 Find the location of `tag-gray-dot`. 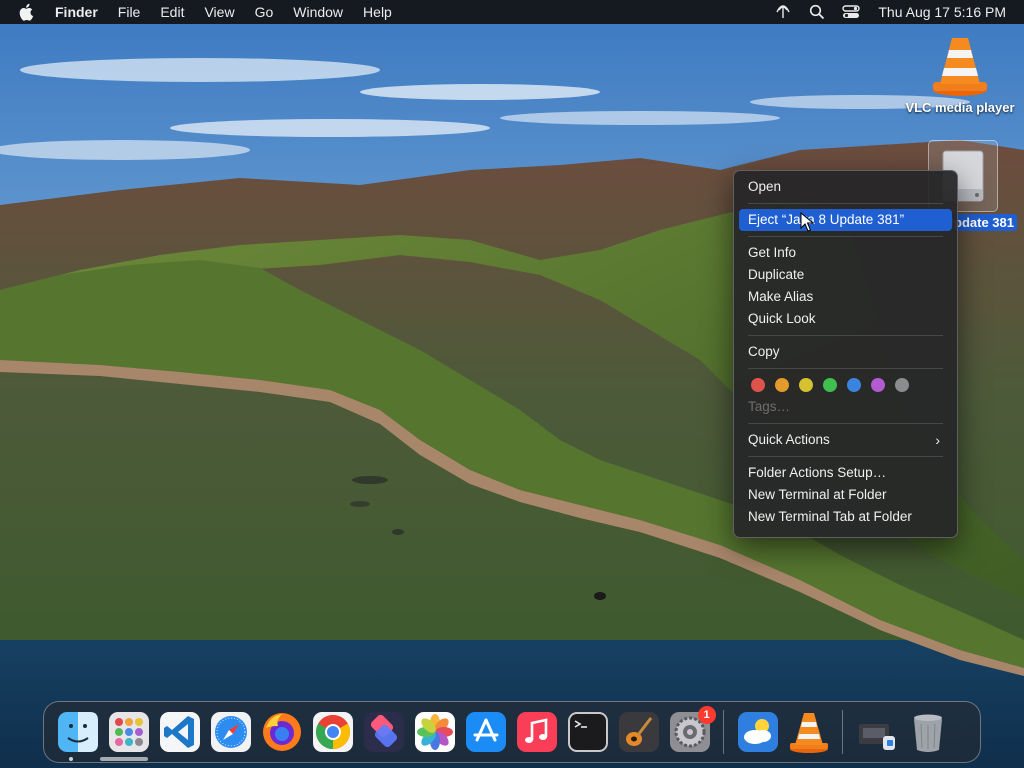

tag-gray-dot is located at coordinates (902, 385).